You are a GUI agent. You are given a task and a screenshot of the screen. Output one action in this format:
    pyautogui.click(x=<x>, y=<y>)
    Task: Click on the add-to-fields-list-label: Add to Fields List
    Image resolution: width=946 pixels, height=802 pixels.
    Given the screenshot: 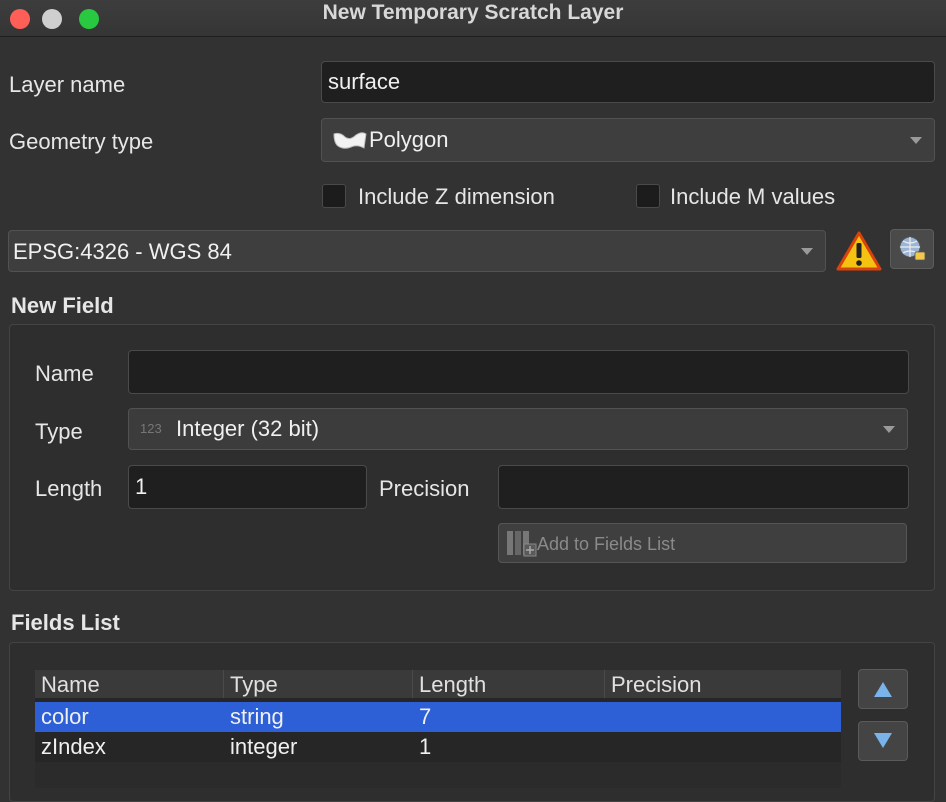 What is the action you would take?
    pyautogui.click(x=606, y=544)
    